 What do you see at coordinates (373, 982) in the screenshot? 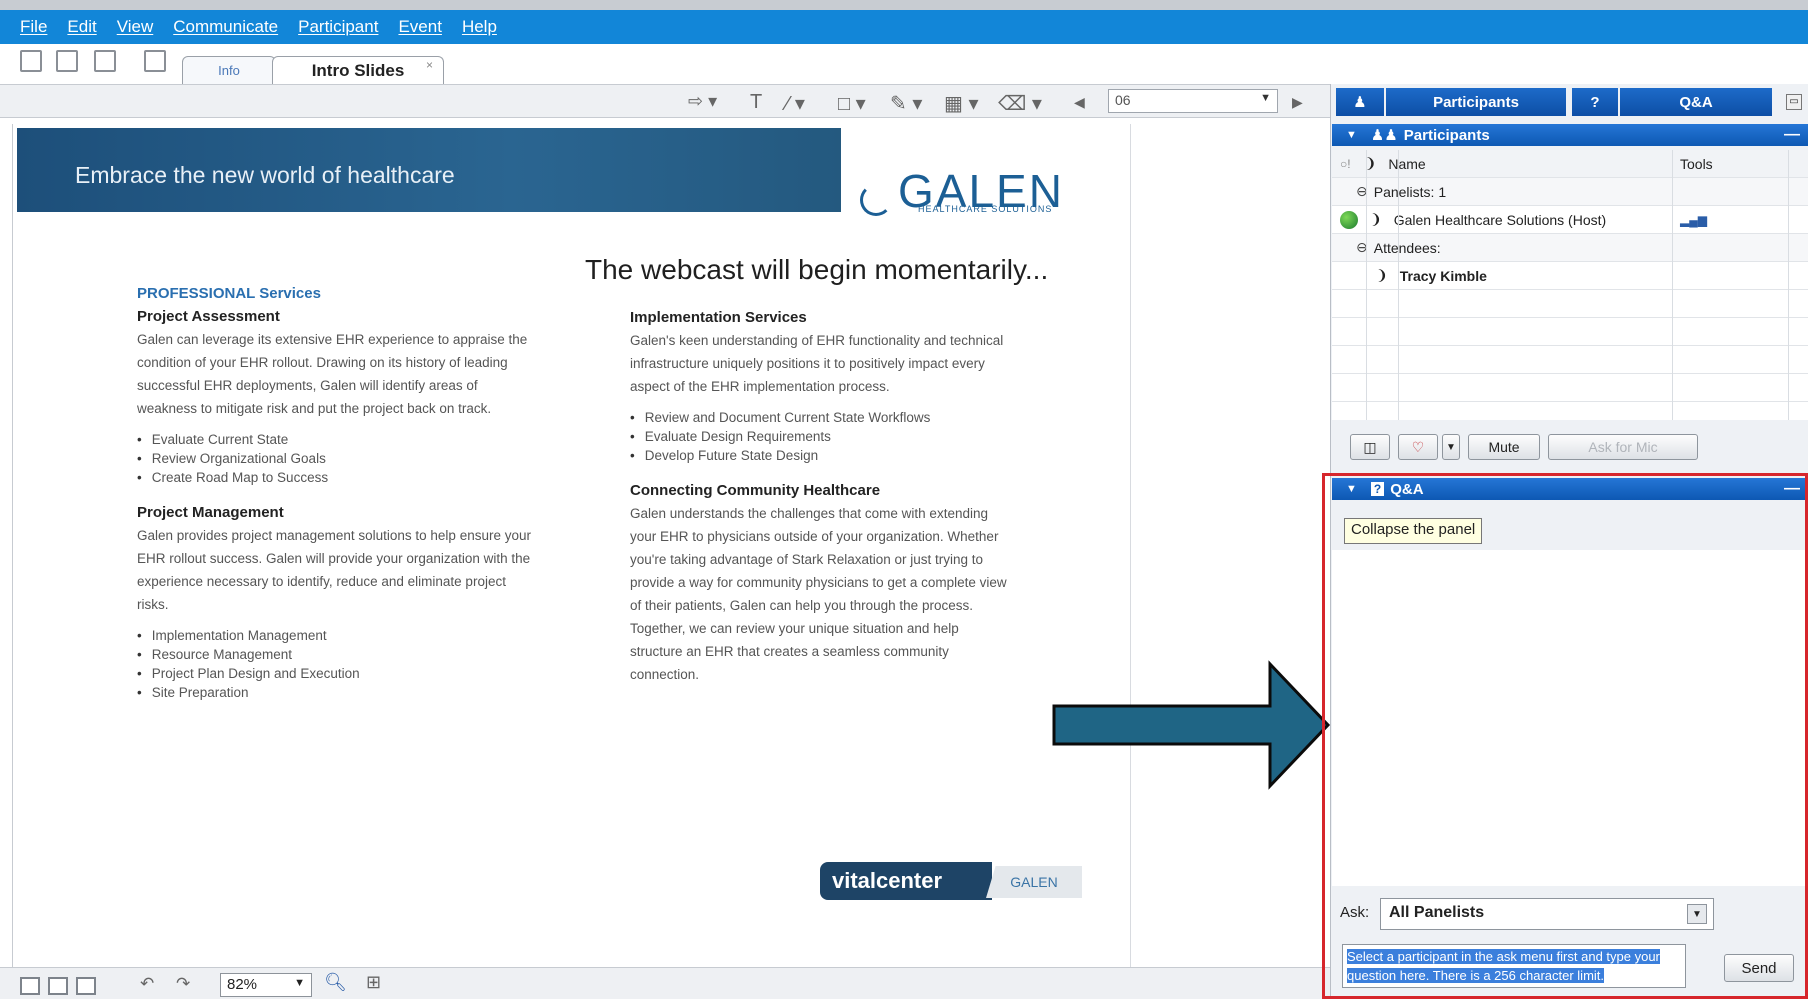
I see `fit-page-icon: ⊞` at bounding box center [373, 982].